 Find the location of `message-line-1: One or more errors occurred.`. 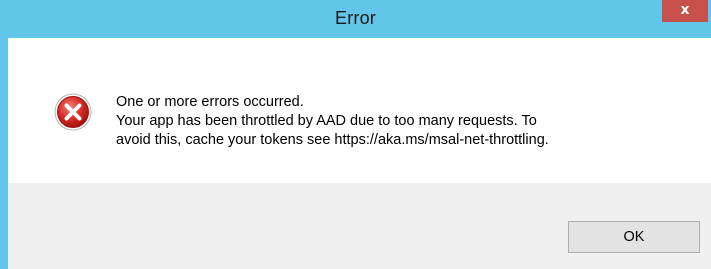

message-line-1: One or more errors occurred. is located at coordinates (210, 102).